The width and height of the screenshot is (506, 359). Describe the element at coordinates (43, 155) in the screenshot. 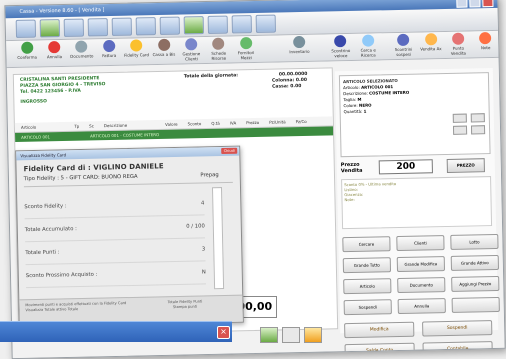

I see `dialog-title: Visualizza Fidelity Card` at that location.